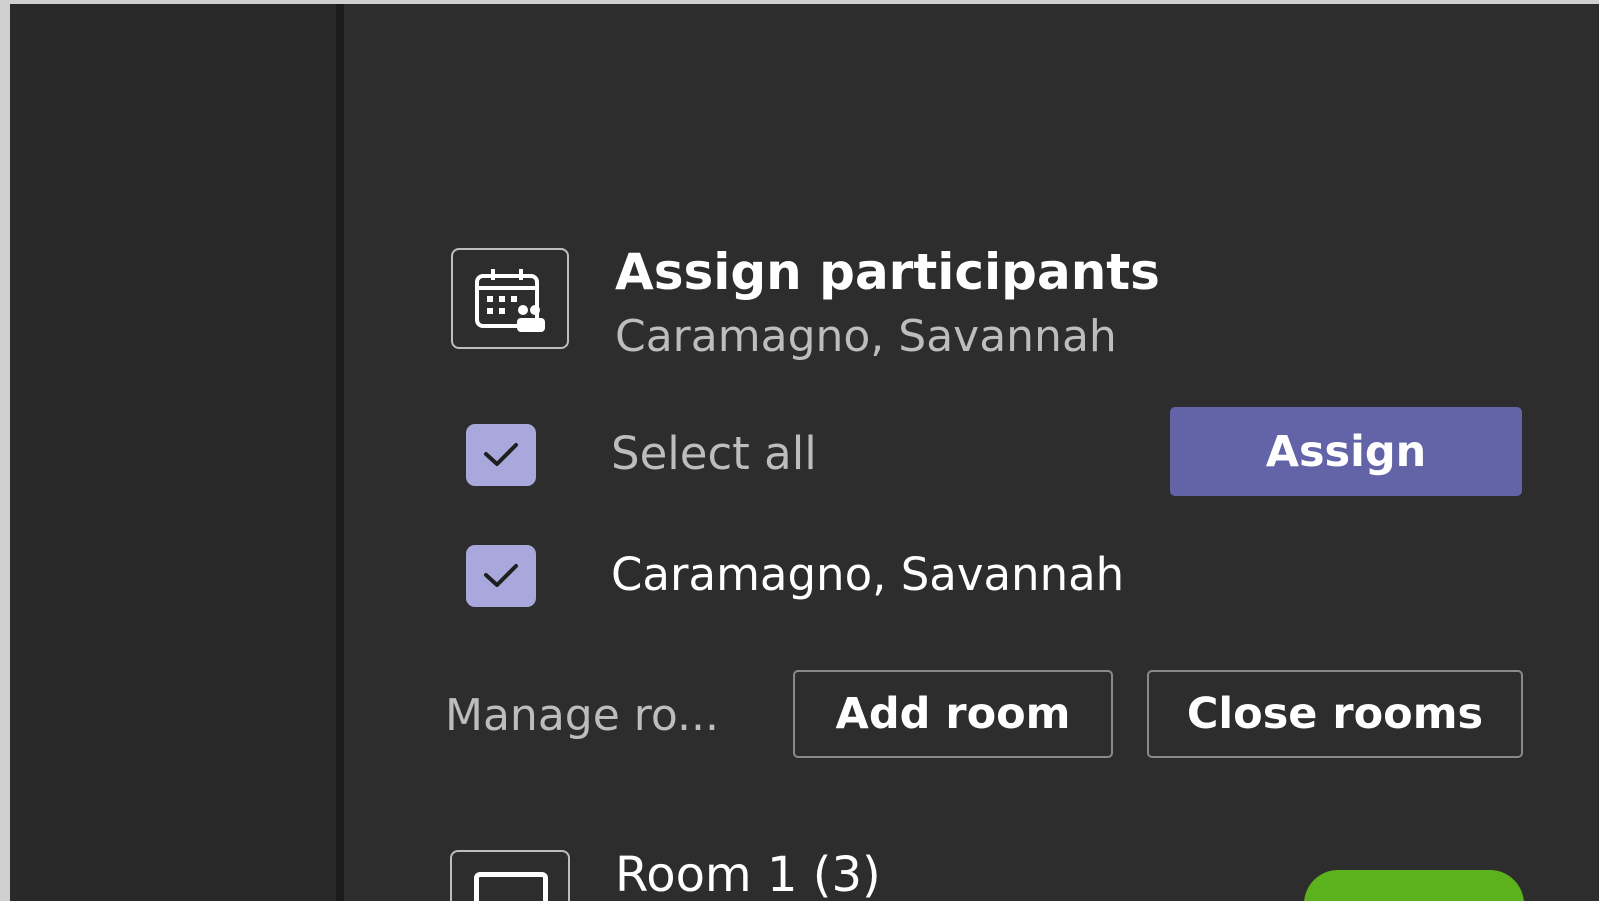  I want to click on participant-name: Caramagno, Savannah, so click(867, 575).